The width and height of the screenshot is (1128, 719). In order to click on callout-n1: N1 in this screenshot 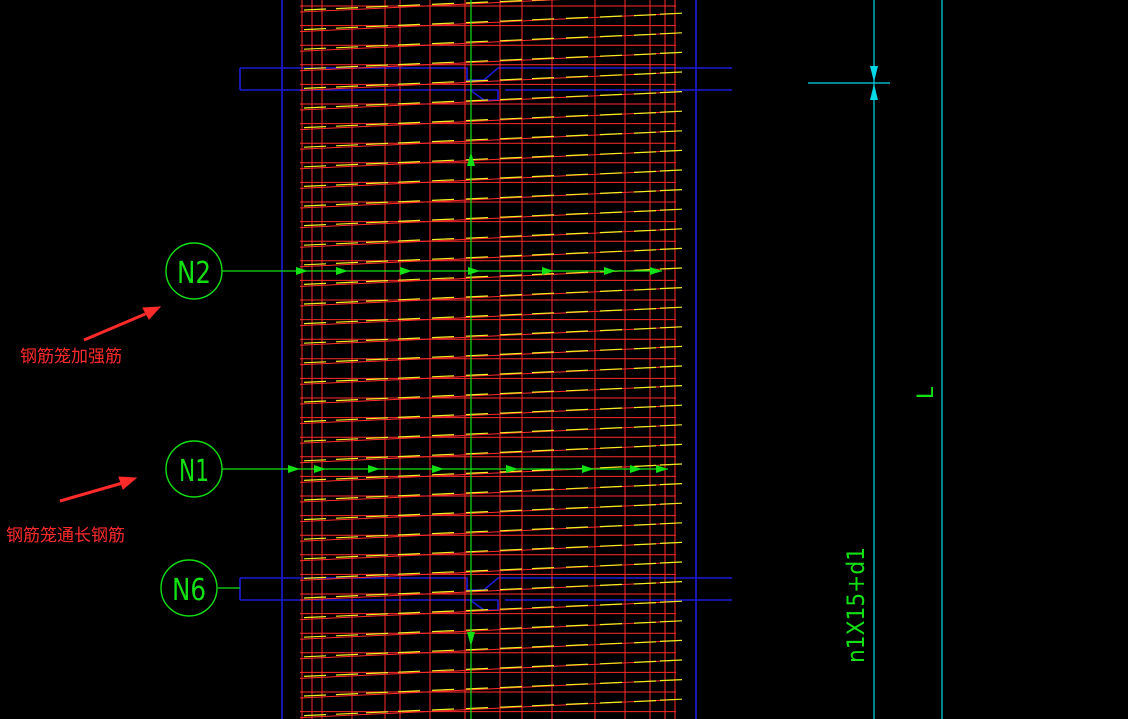, I will do `click(194, 469)`.